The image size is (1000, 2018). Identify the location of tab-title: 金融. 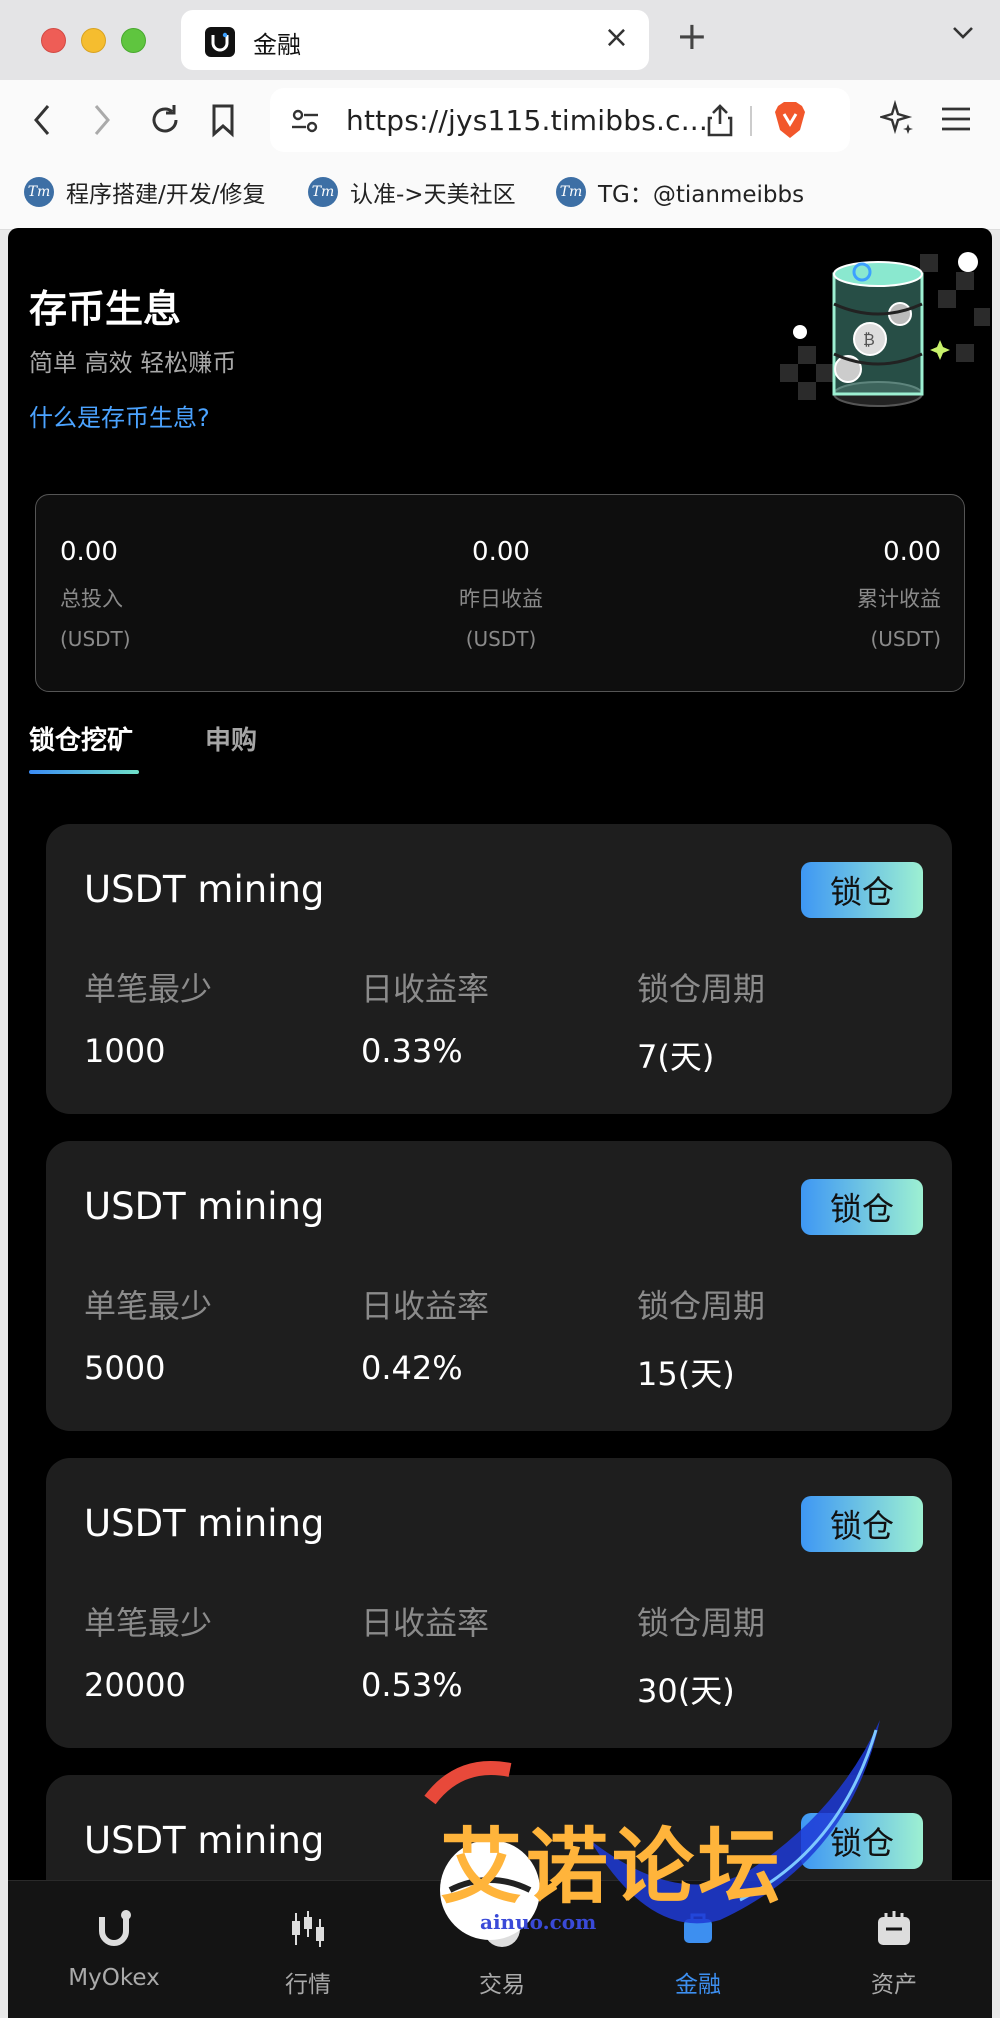
(277, 45).